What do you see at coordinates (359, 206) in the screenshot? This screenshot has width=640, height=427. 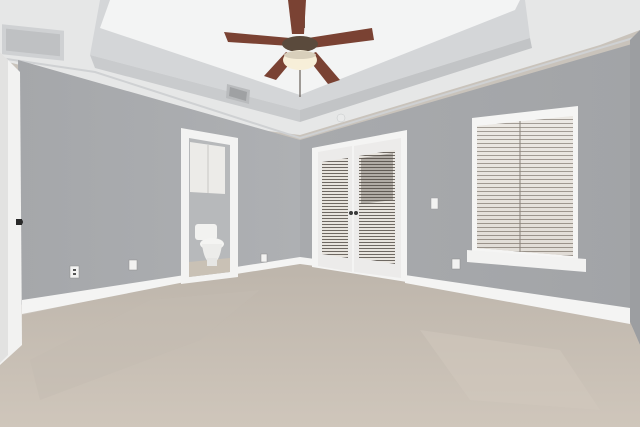 I see `french-doors` at bounding box center [359, 206].